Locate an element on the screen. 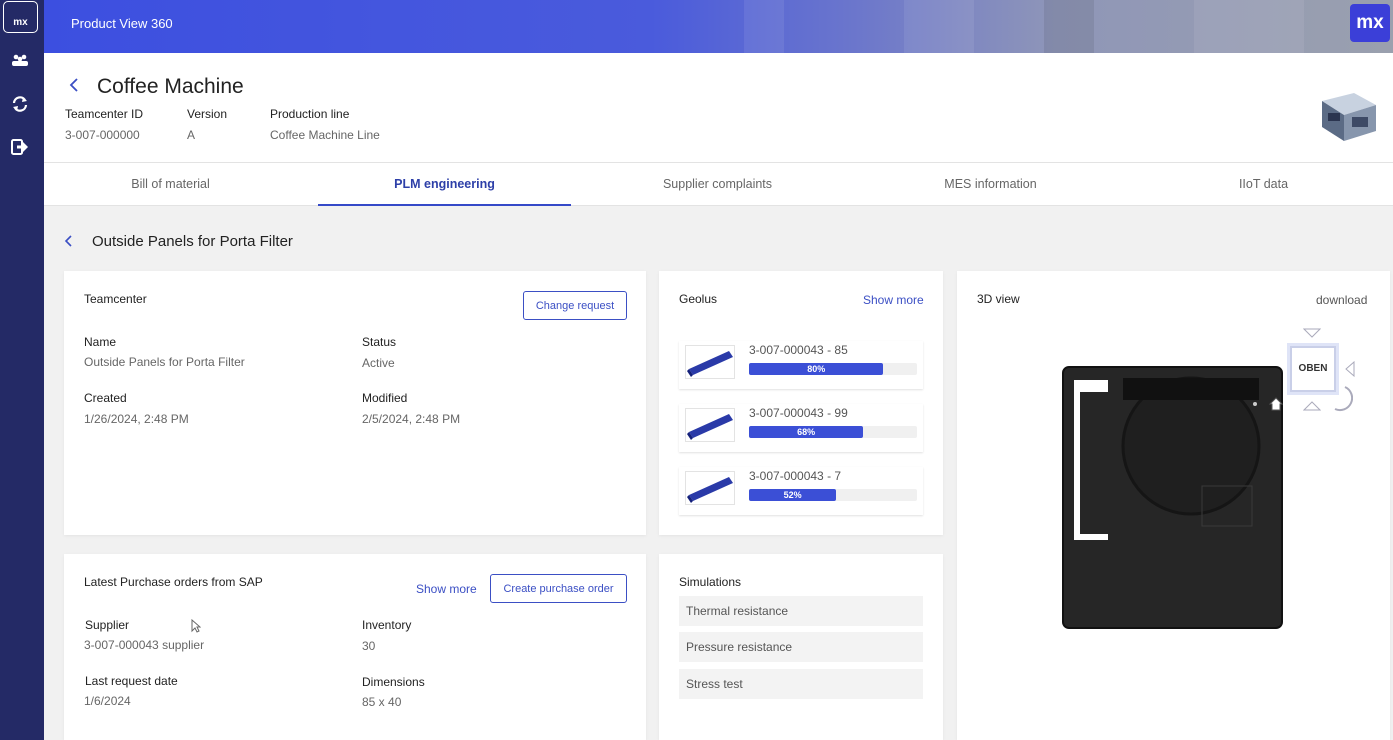  field-label: Name is located at coordinates (100, 342).